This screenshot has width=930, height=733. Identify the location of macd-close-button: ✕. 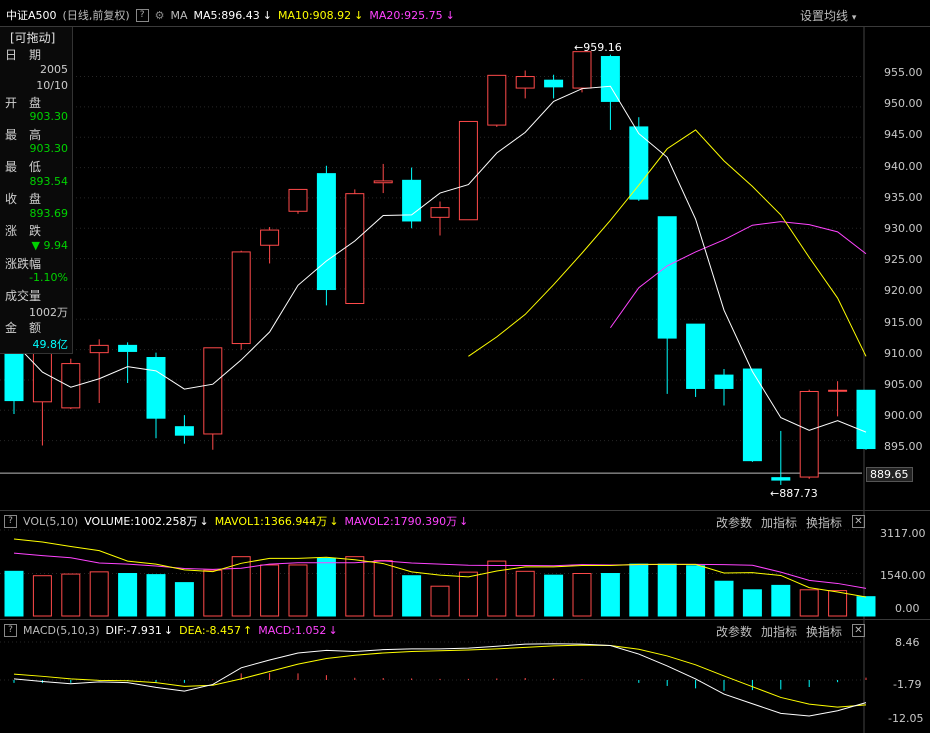
(858, 630).